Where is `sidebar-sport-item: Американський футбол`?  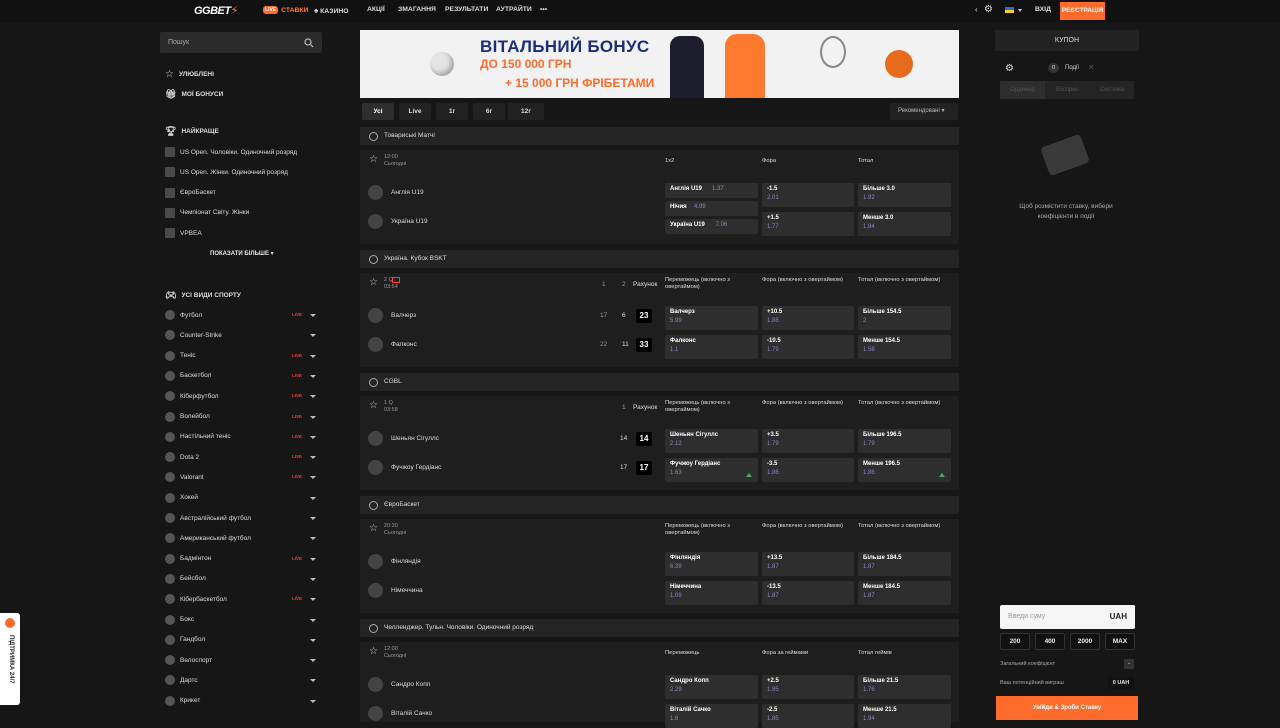
sidebar-sport-item: Американський футбол is located at coordinates (208, 538).